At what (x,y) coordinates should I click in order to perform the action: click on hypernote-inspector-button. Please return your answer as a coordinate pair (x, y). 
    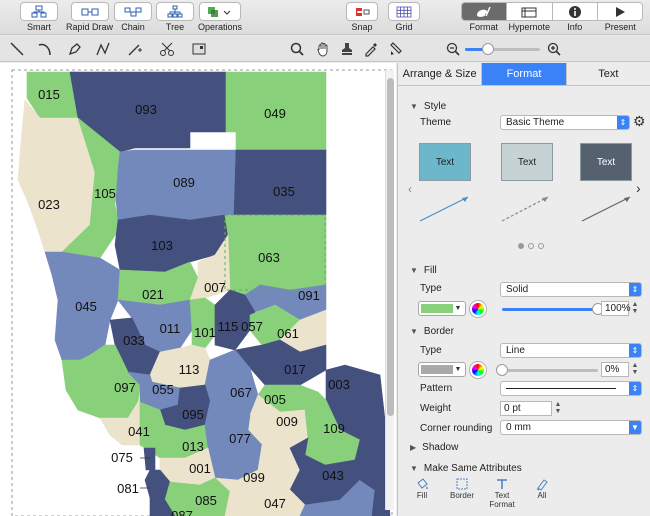
    Looking at the image, I should click on (530, 11).